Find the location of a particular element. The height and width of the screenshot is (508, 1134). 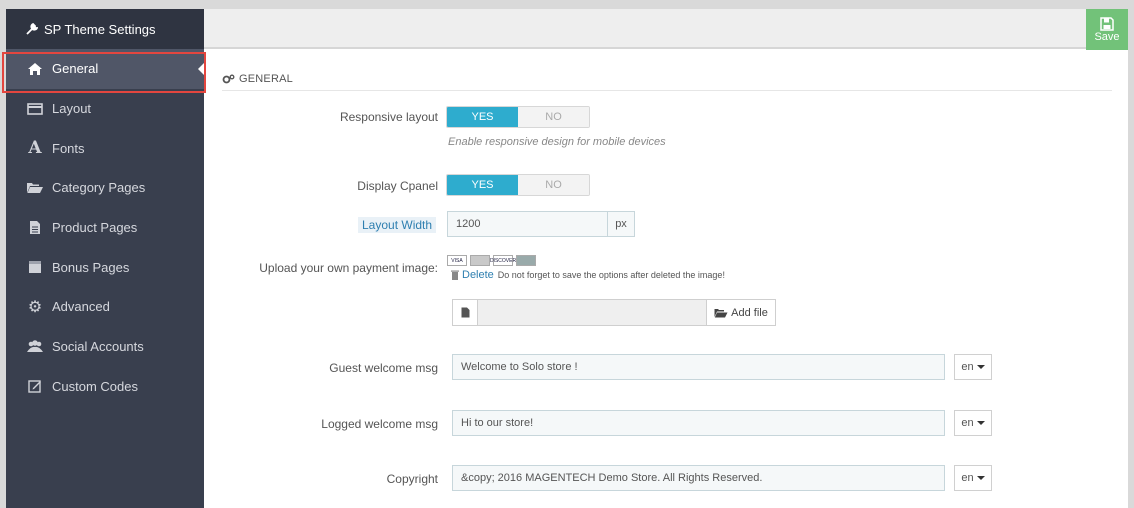

sidebar-item-label: Layout is located at coordinates (72, 109).